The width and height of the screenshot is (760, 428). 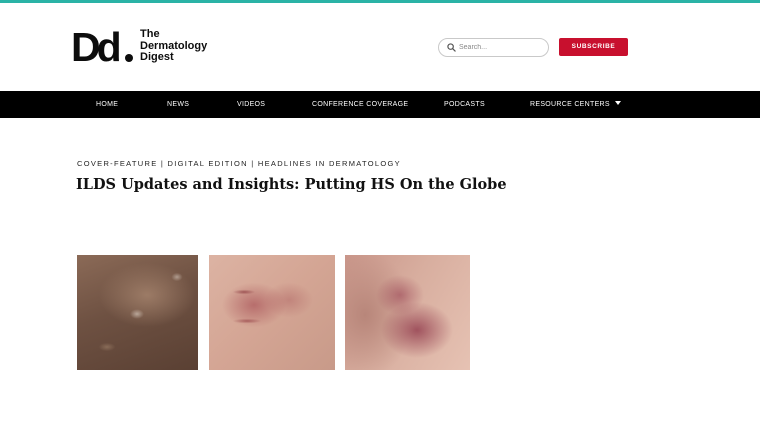 What do you see at coordinates (129, 58) in the screenshot?
I see `logo-dot` at bounding box center [129, 58].